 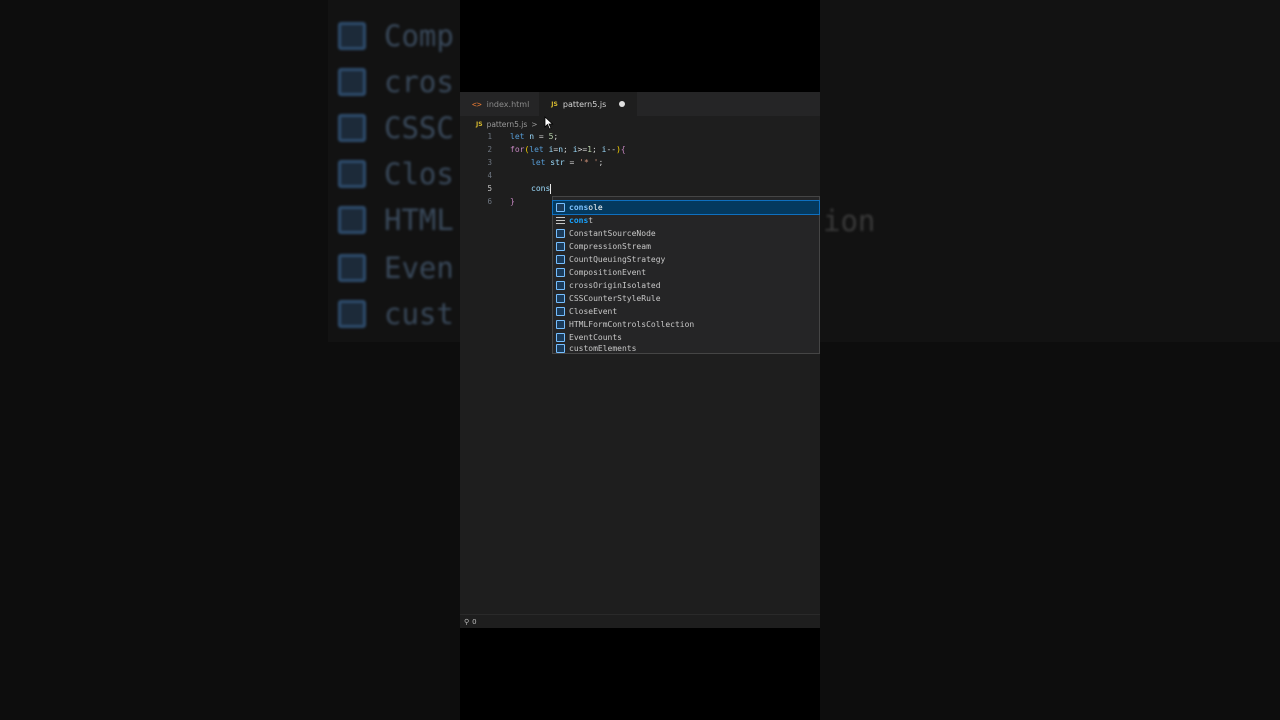 What do you see at coordinates (686, 348) in the screenshot?
I see `suggestion-item: customElements` at bounding box center [686, 348].